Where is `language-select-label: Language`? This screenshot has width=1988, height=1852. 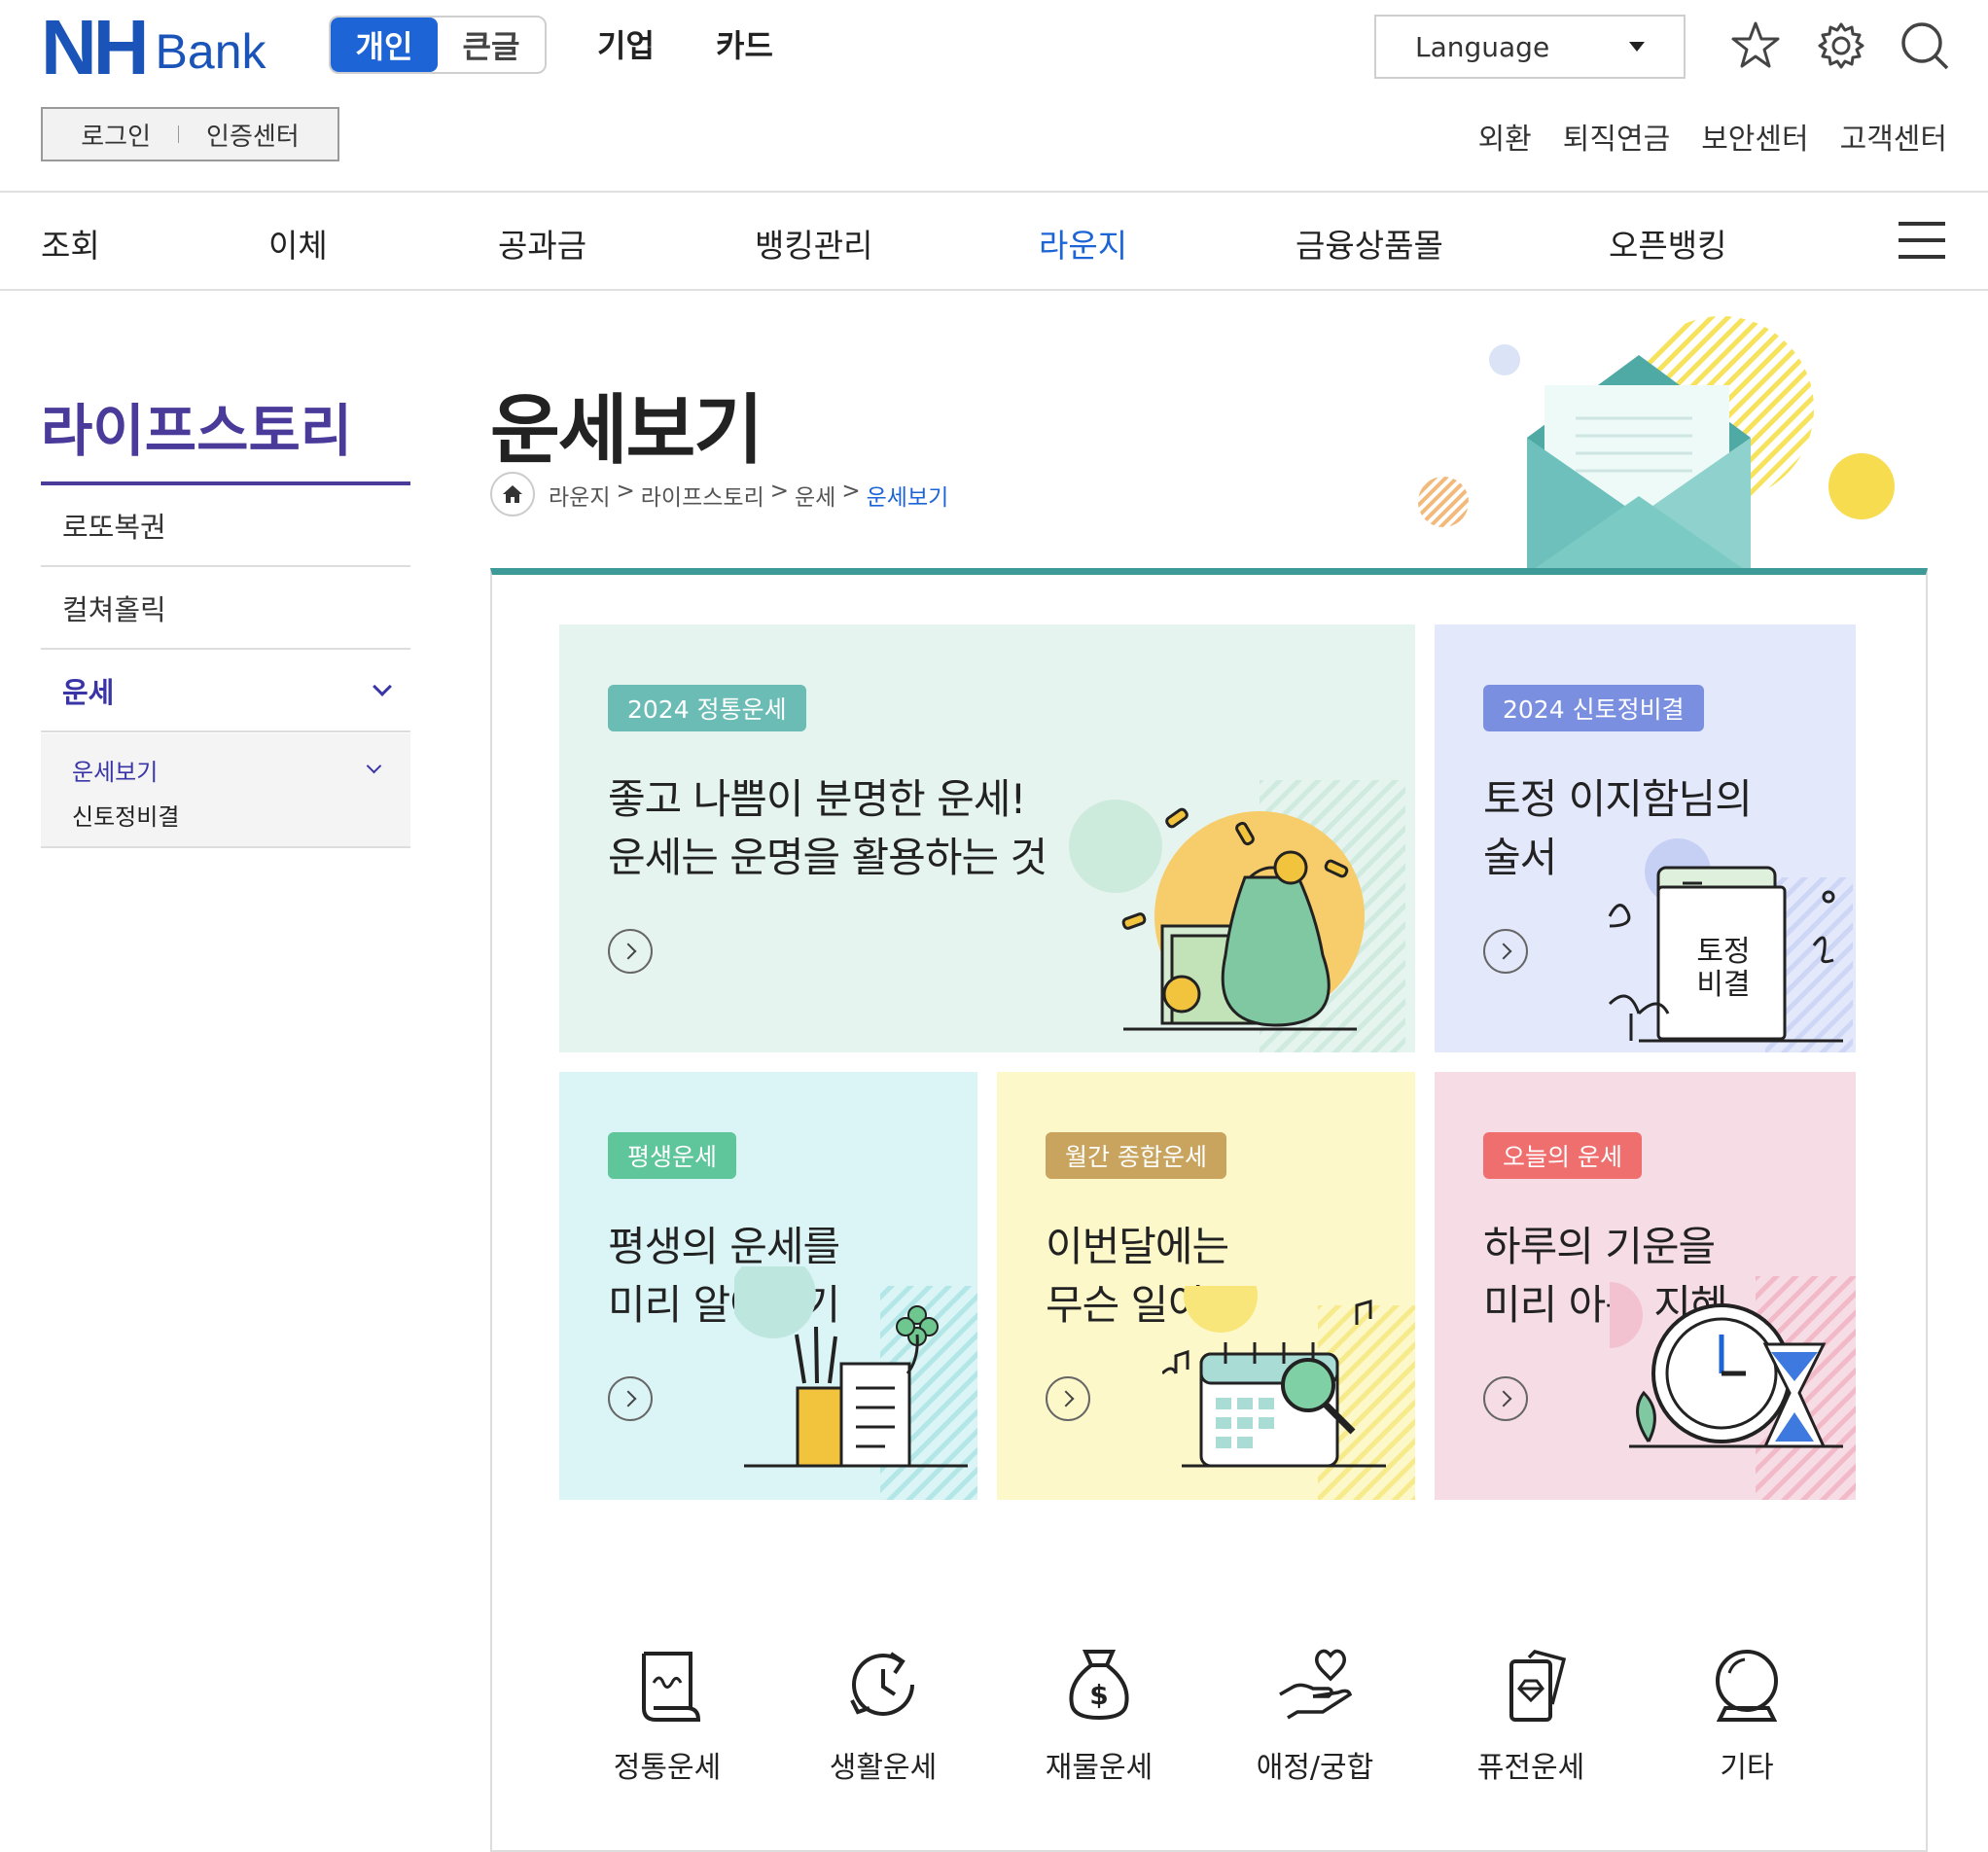 language-select-label: Language is located at coordinates (1482, 47).